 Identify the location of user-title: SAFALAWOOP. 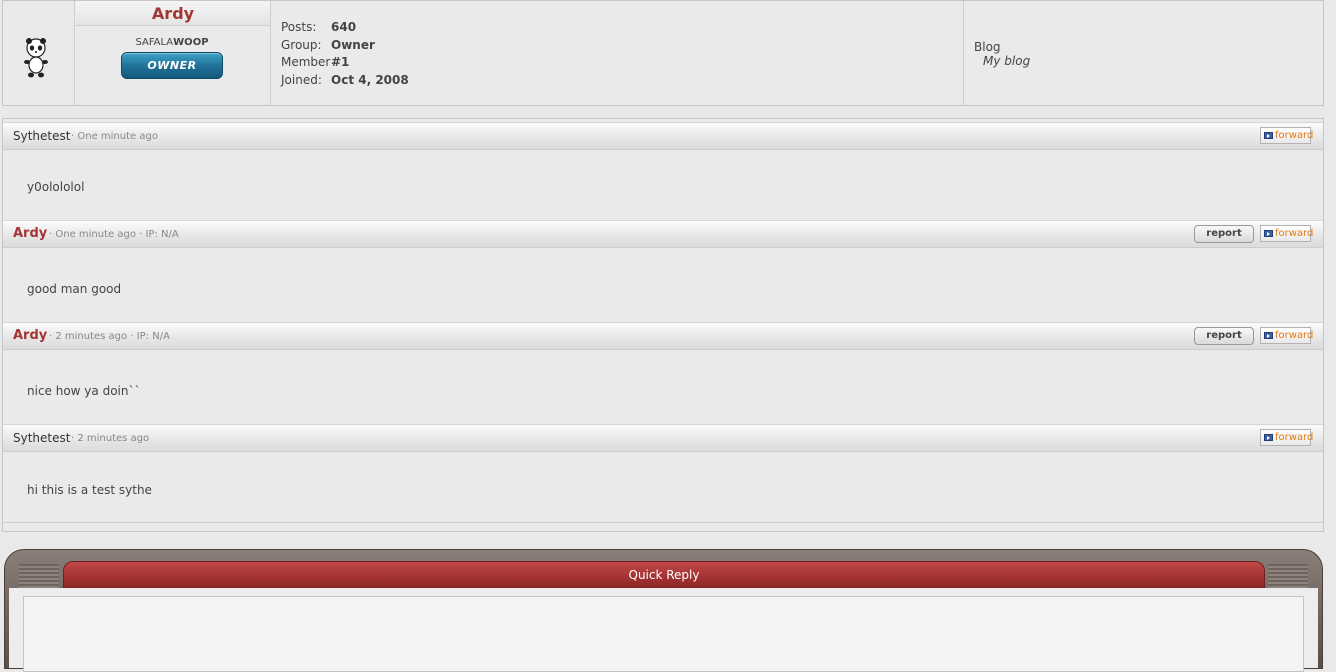
(172, 42).